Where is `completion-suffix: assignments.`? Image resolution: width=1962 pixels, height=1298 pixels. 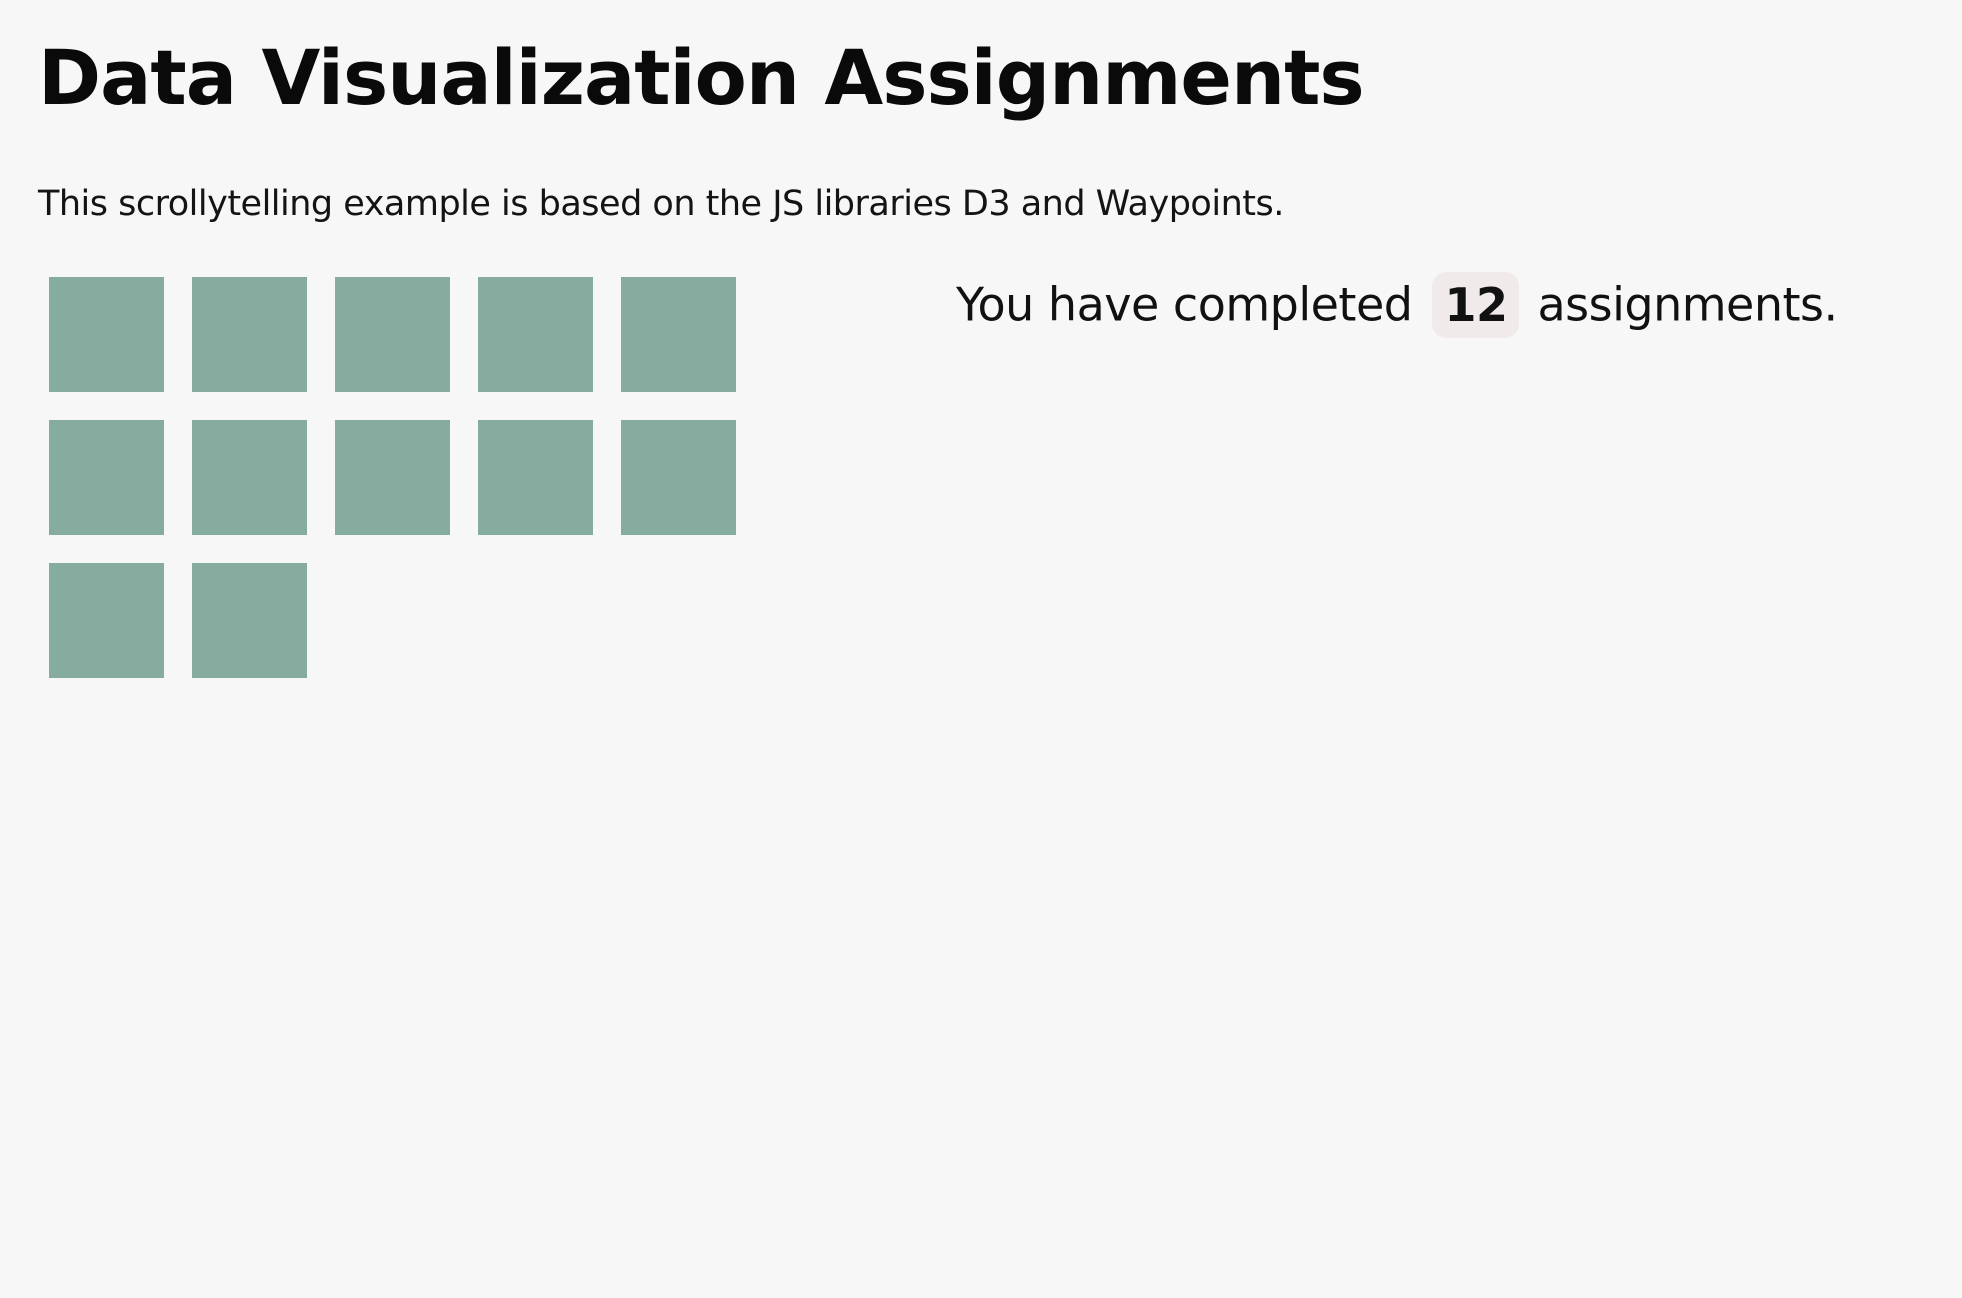 completion-suffix: assignments. is located at coordinates (1687, 304).